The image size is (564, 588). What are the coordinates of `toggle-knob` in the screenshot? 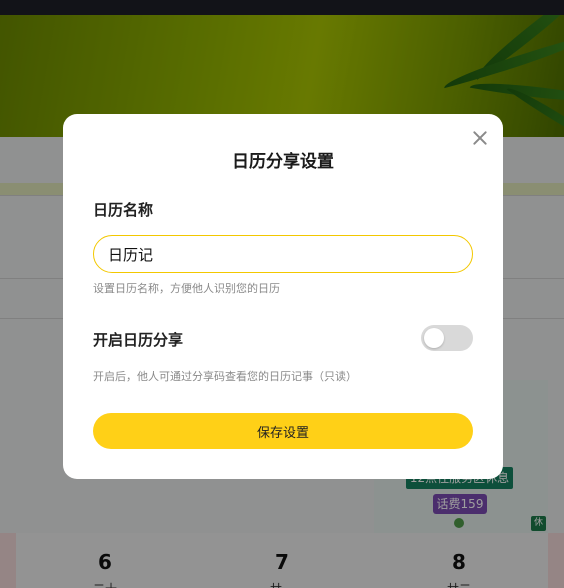 It's located at (434, 338).